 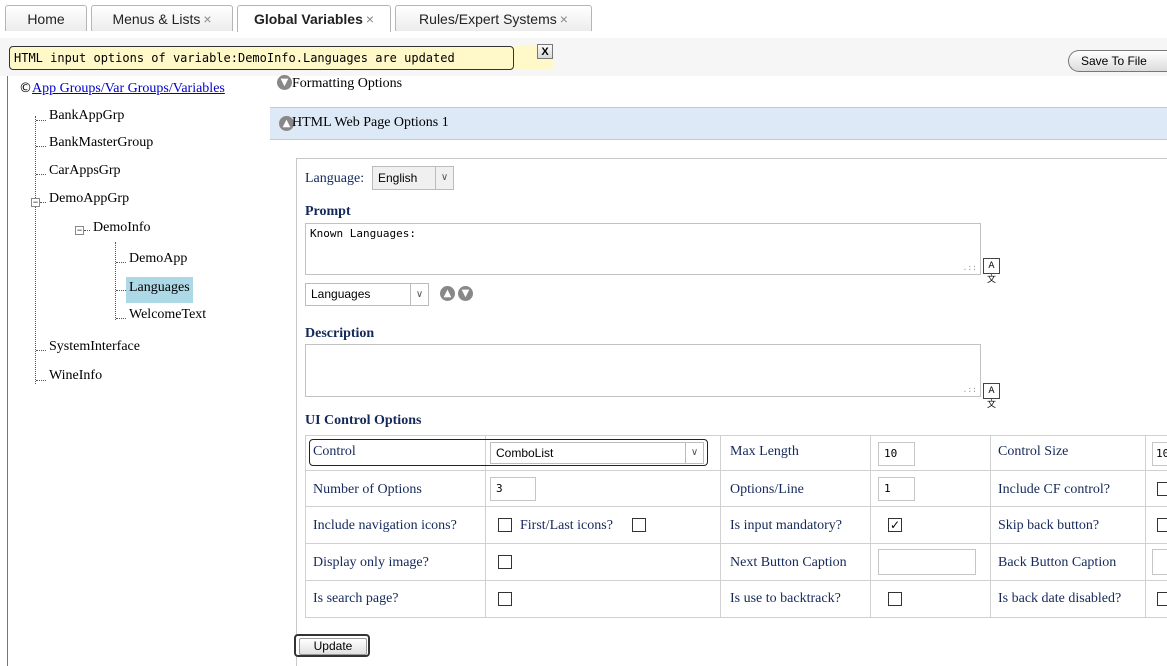 What do you see at coordinates (505, 525) in the screenshot?
I see `include-nav-icons-checkbox` at bounding box center [505, 525].